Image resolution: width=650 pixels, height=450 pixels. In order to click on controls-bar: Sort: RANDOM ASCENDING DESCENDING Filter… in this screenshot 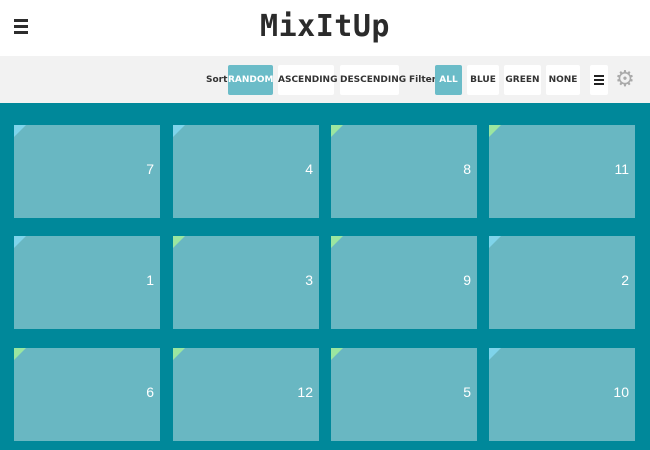, I will do `click(325, 79)`.